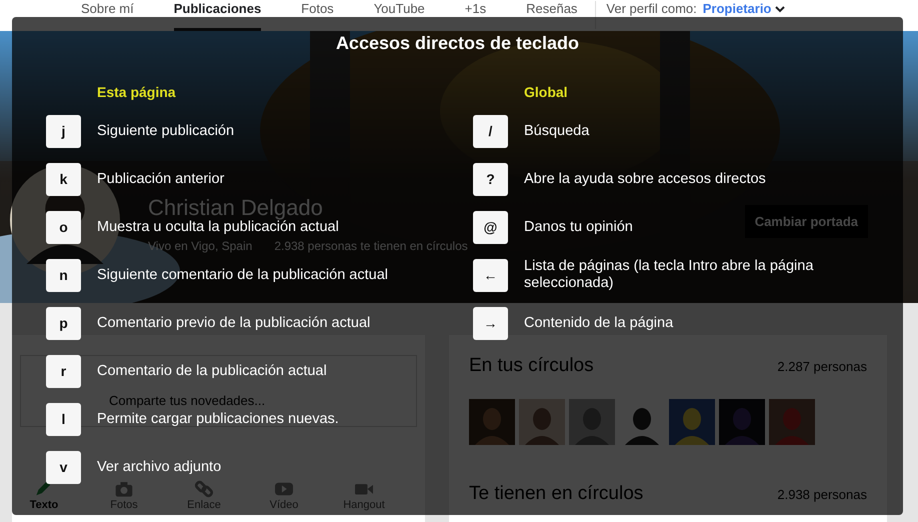  Describe the element at coordinates (63, 419) in the screenshot. I see `key-cap: l` at that location.